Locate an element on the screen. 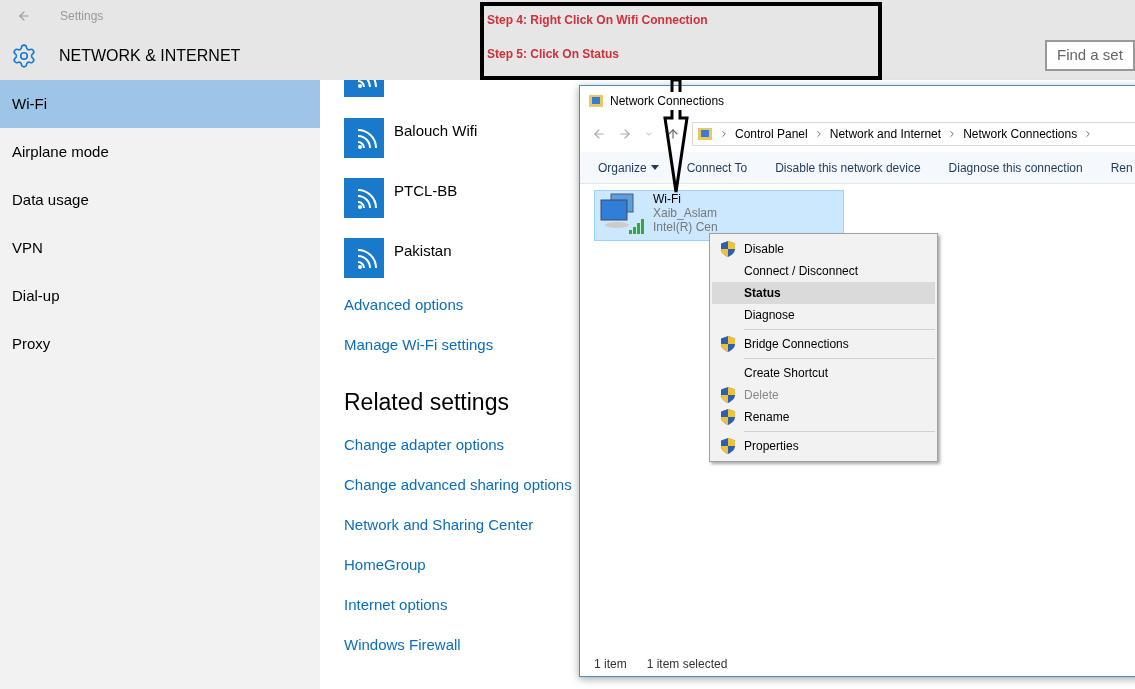 The width and height of the screenshot is (1135, 689). settings-link: Advanced options is located at coordinates (458, 304).